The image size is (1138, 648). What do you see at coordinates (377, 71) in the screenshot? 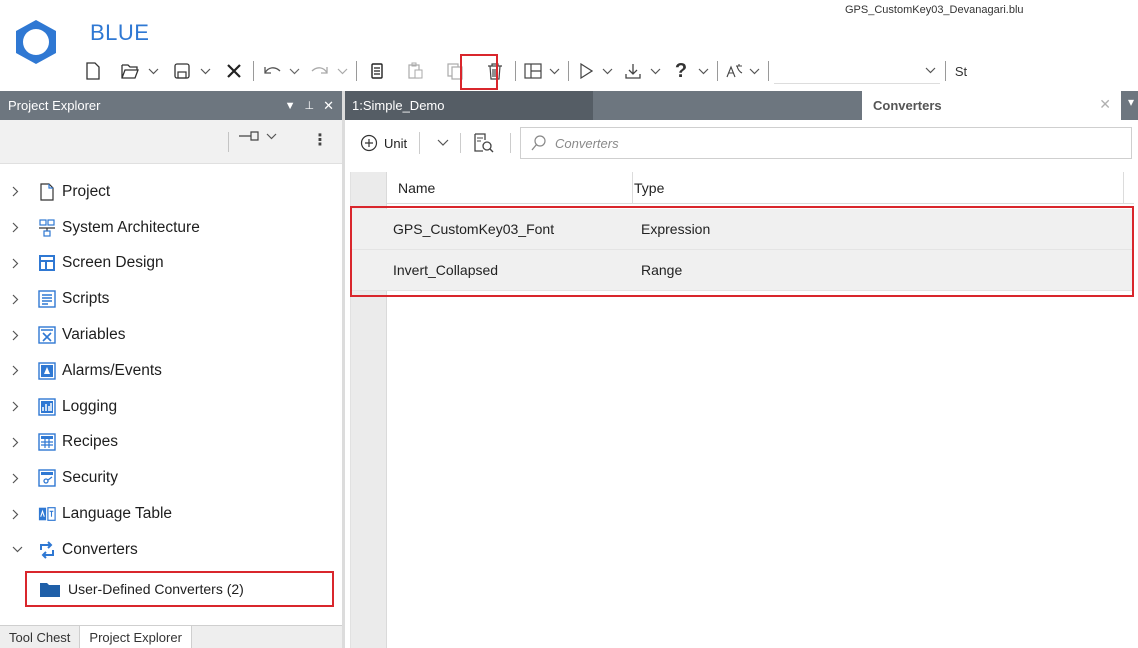
I see `copy-icon` at bounding box center [377, 71].